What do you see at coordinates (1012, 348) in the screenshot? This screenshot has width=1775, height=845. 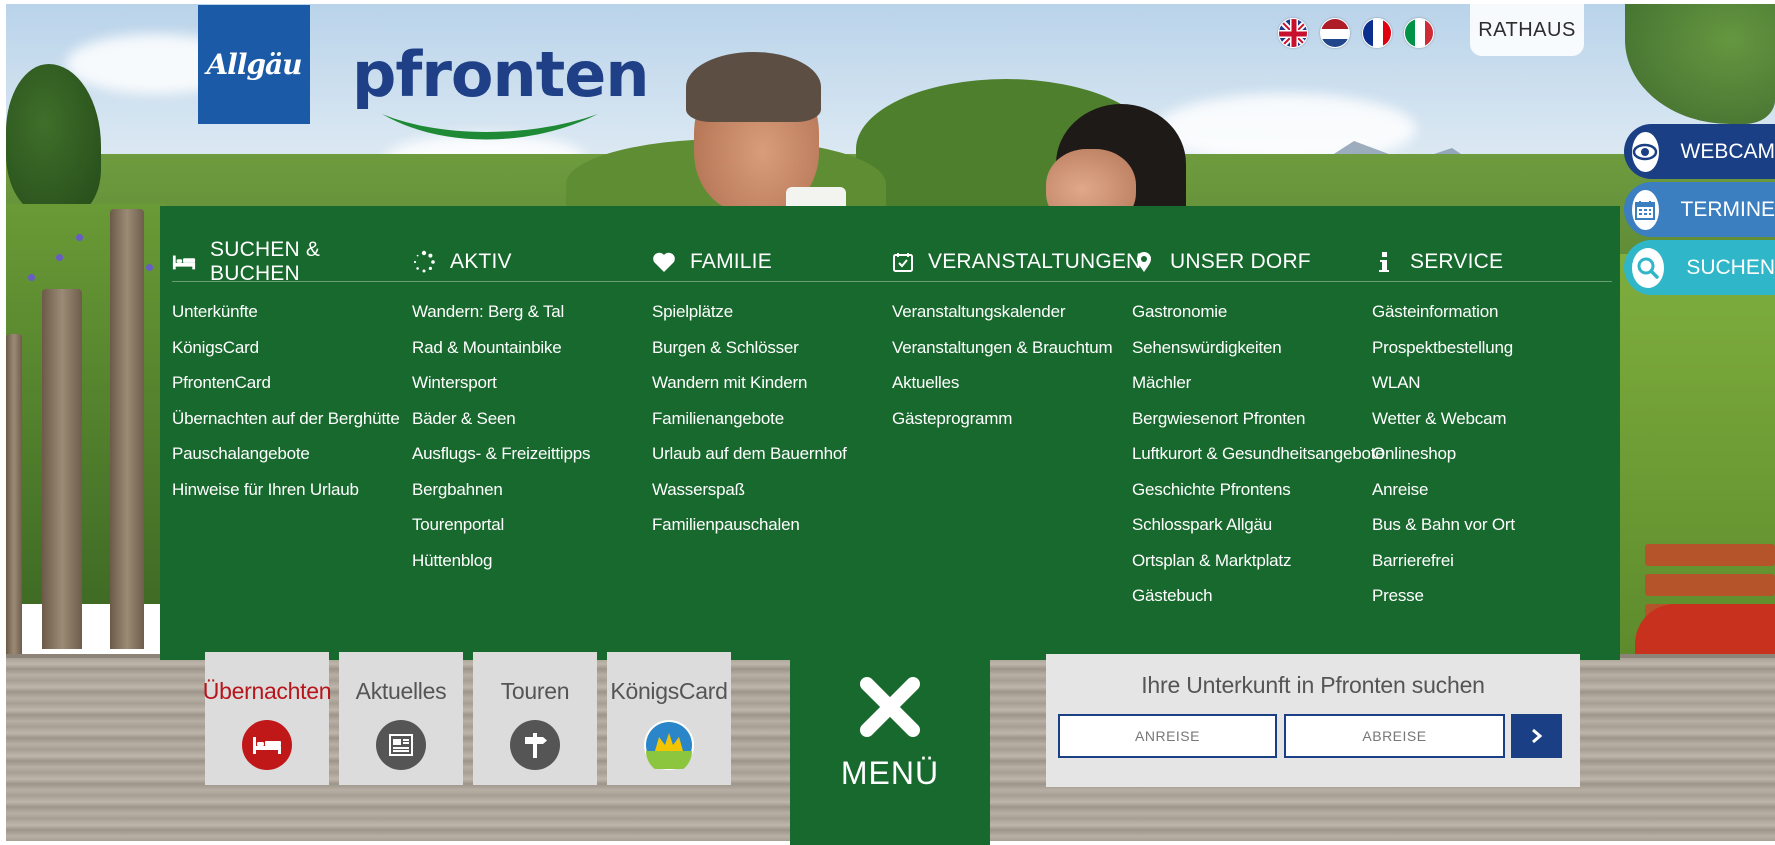 I see `menu-link-brauchtum: Veranstaltungen & Brauchtum` at bounding box center [1012, 348].